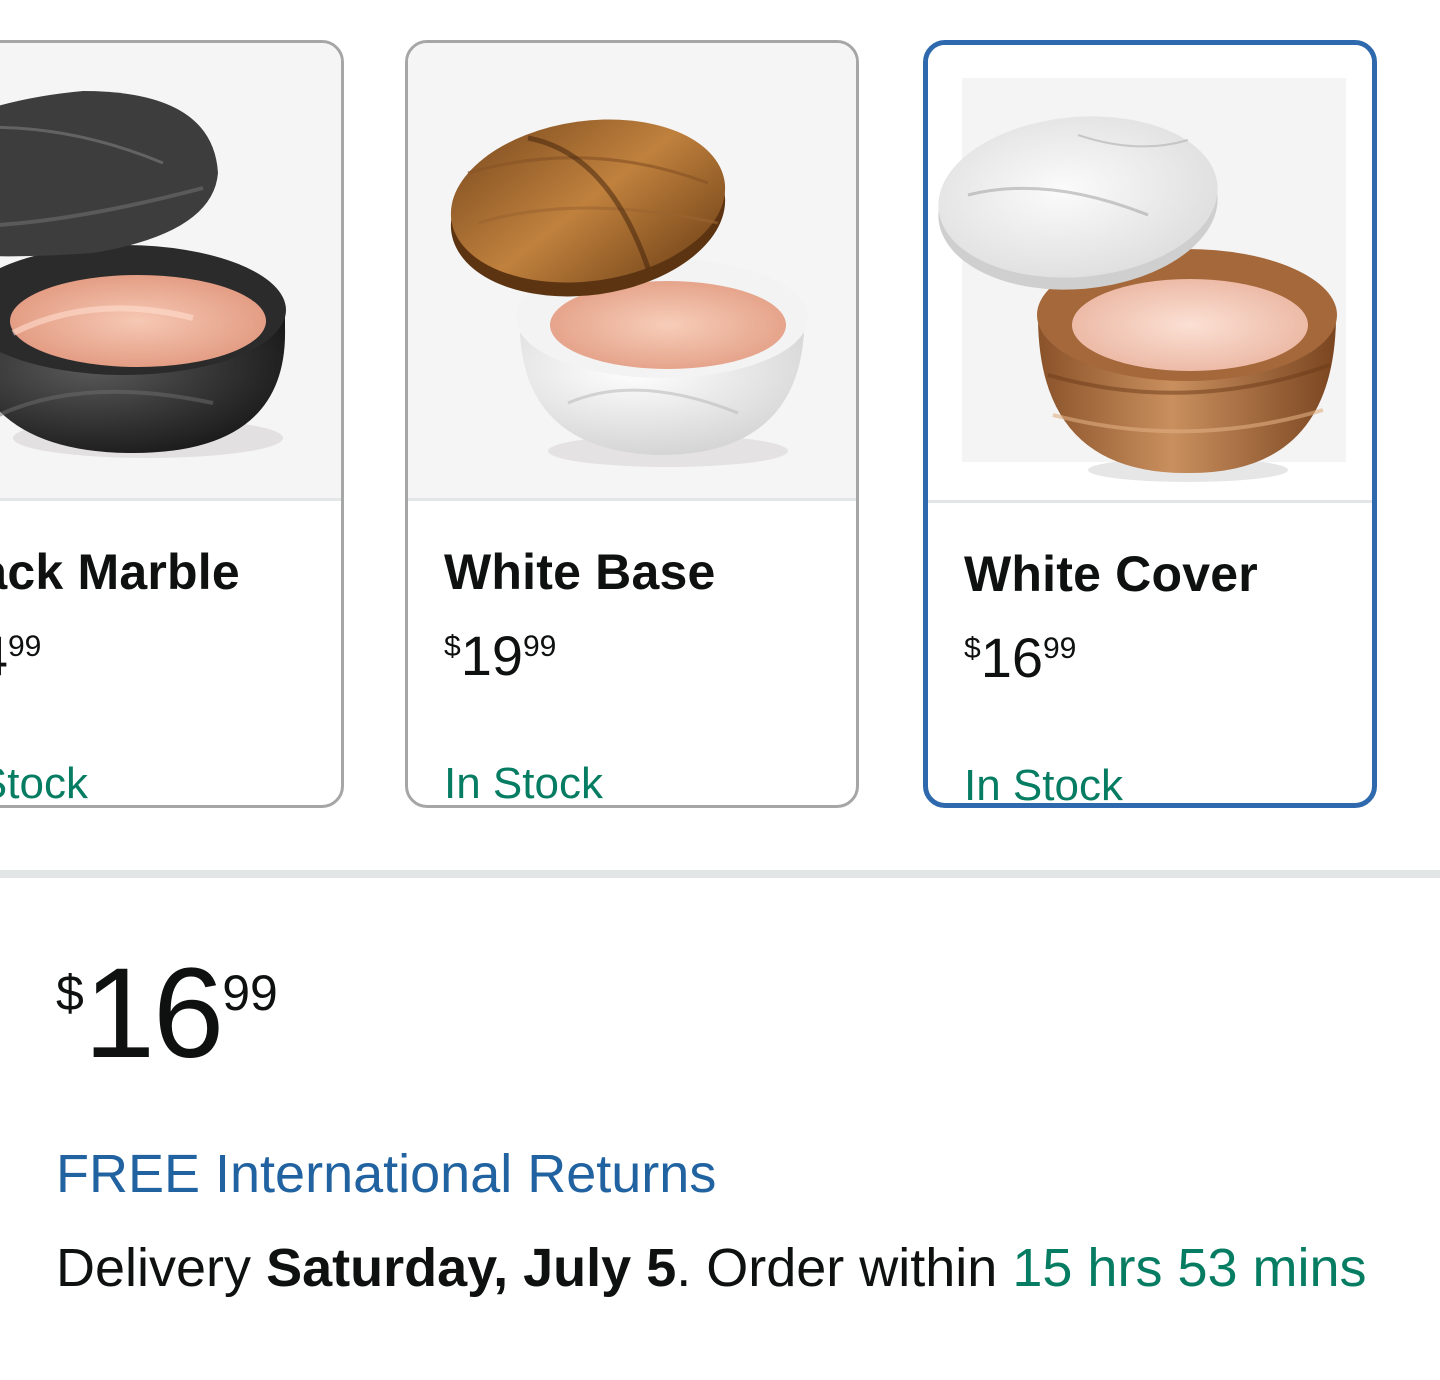 This screenshot has width=1440, height=1380. Describe the element at coordinates (1150, 274) in the screenshot. I see `product-image-white-cover` at that location.